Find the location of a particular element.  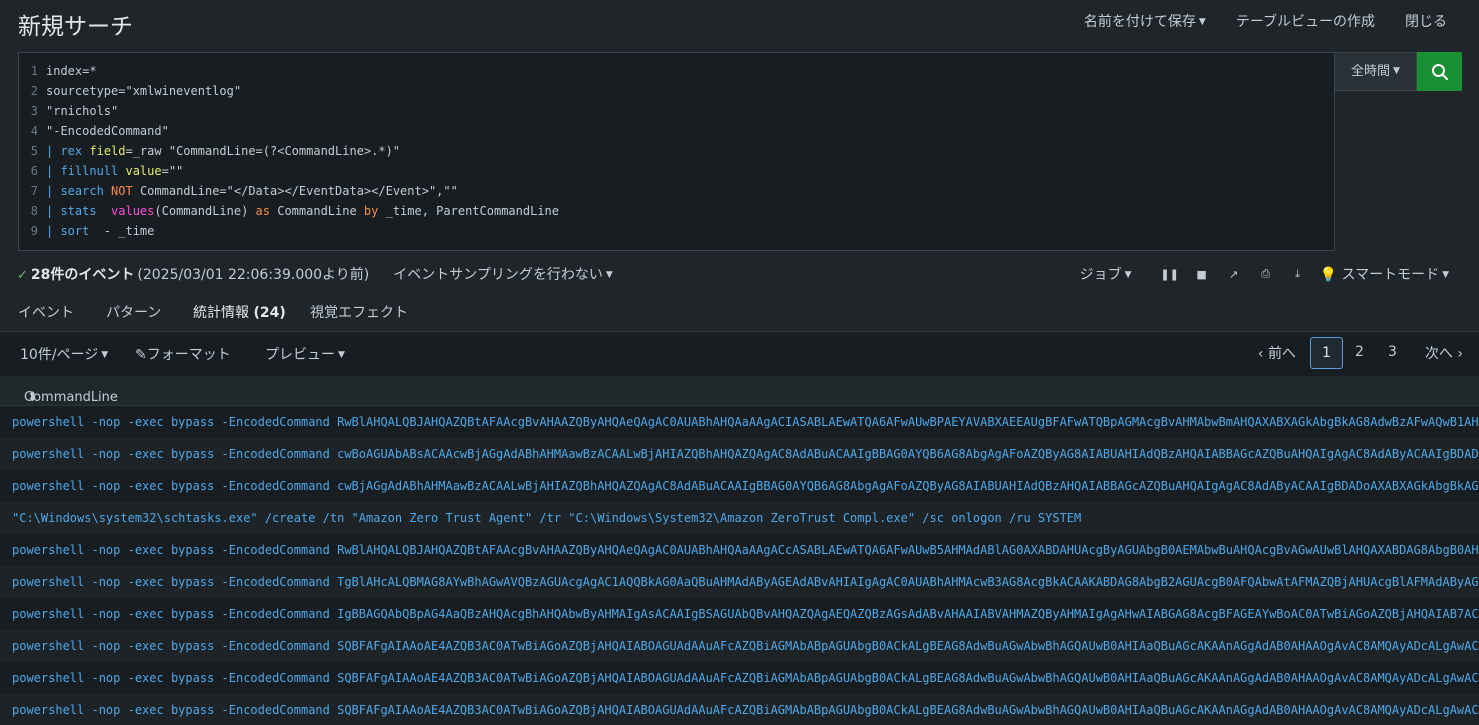

line-number: 6 is located at coordinates (34, 171).